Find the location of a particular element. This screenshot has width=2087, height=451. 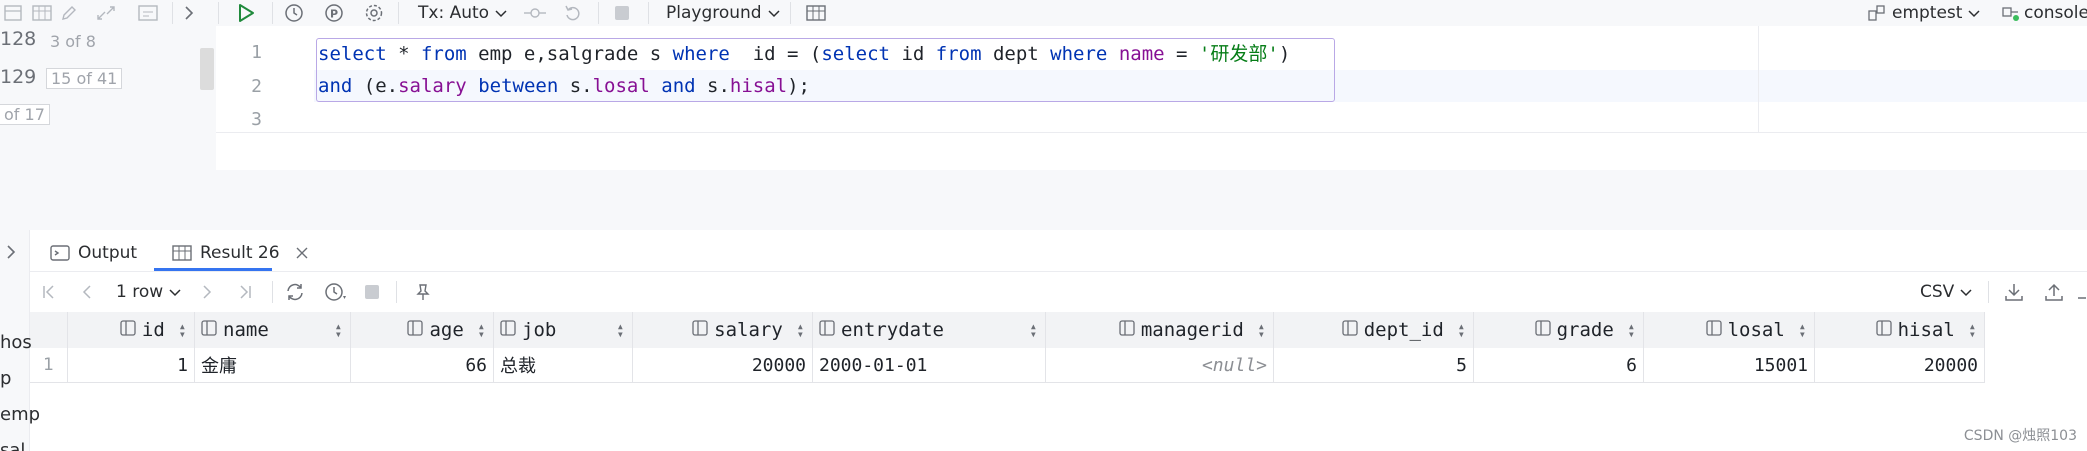

table-cell-age: 66 is located at coordinates (422, 365).